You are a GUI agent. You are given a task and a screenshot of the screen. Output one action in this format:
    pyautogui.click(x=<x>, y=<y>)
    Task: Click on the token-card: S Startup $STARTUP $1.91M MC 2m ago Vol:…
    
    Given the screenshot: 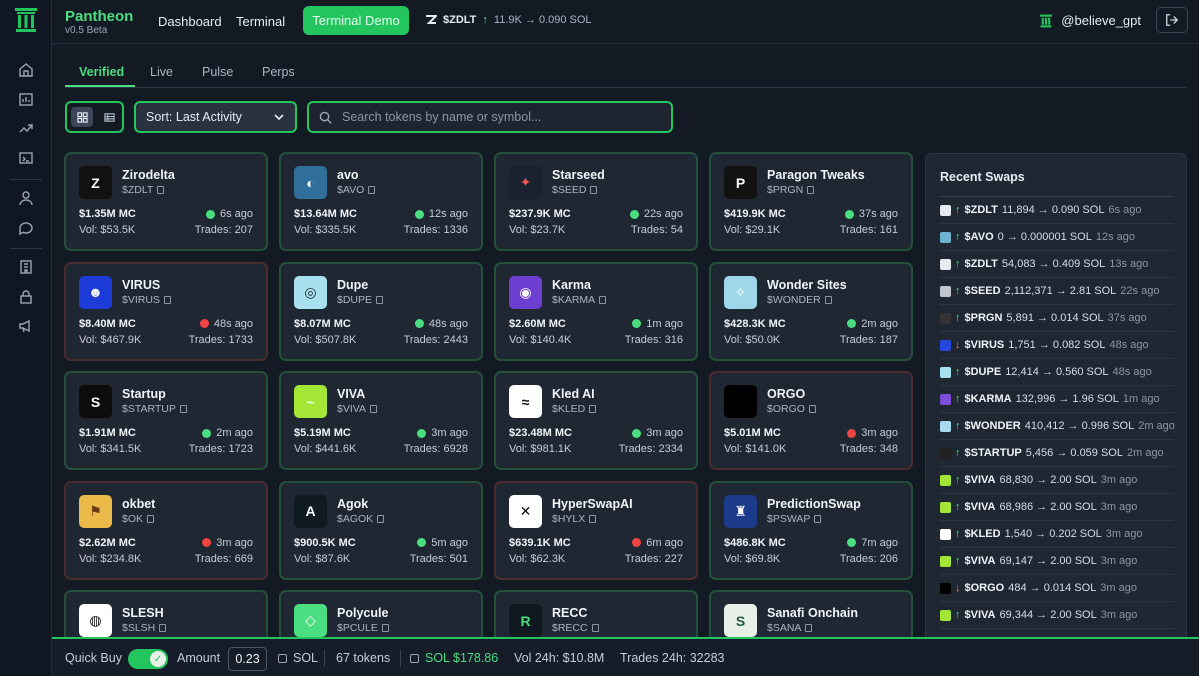 What is the action you would take?
    pyautogui.click(x=166, y=420)
    